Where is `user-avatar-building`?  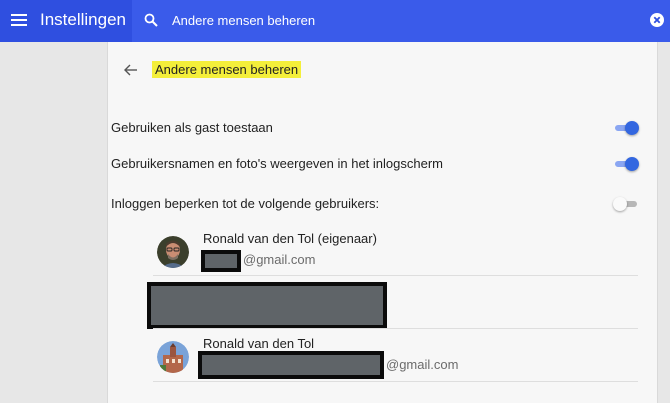
user-avatar-building is located at coordinates (173, 357).